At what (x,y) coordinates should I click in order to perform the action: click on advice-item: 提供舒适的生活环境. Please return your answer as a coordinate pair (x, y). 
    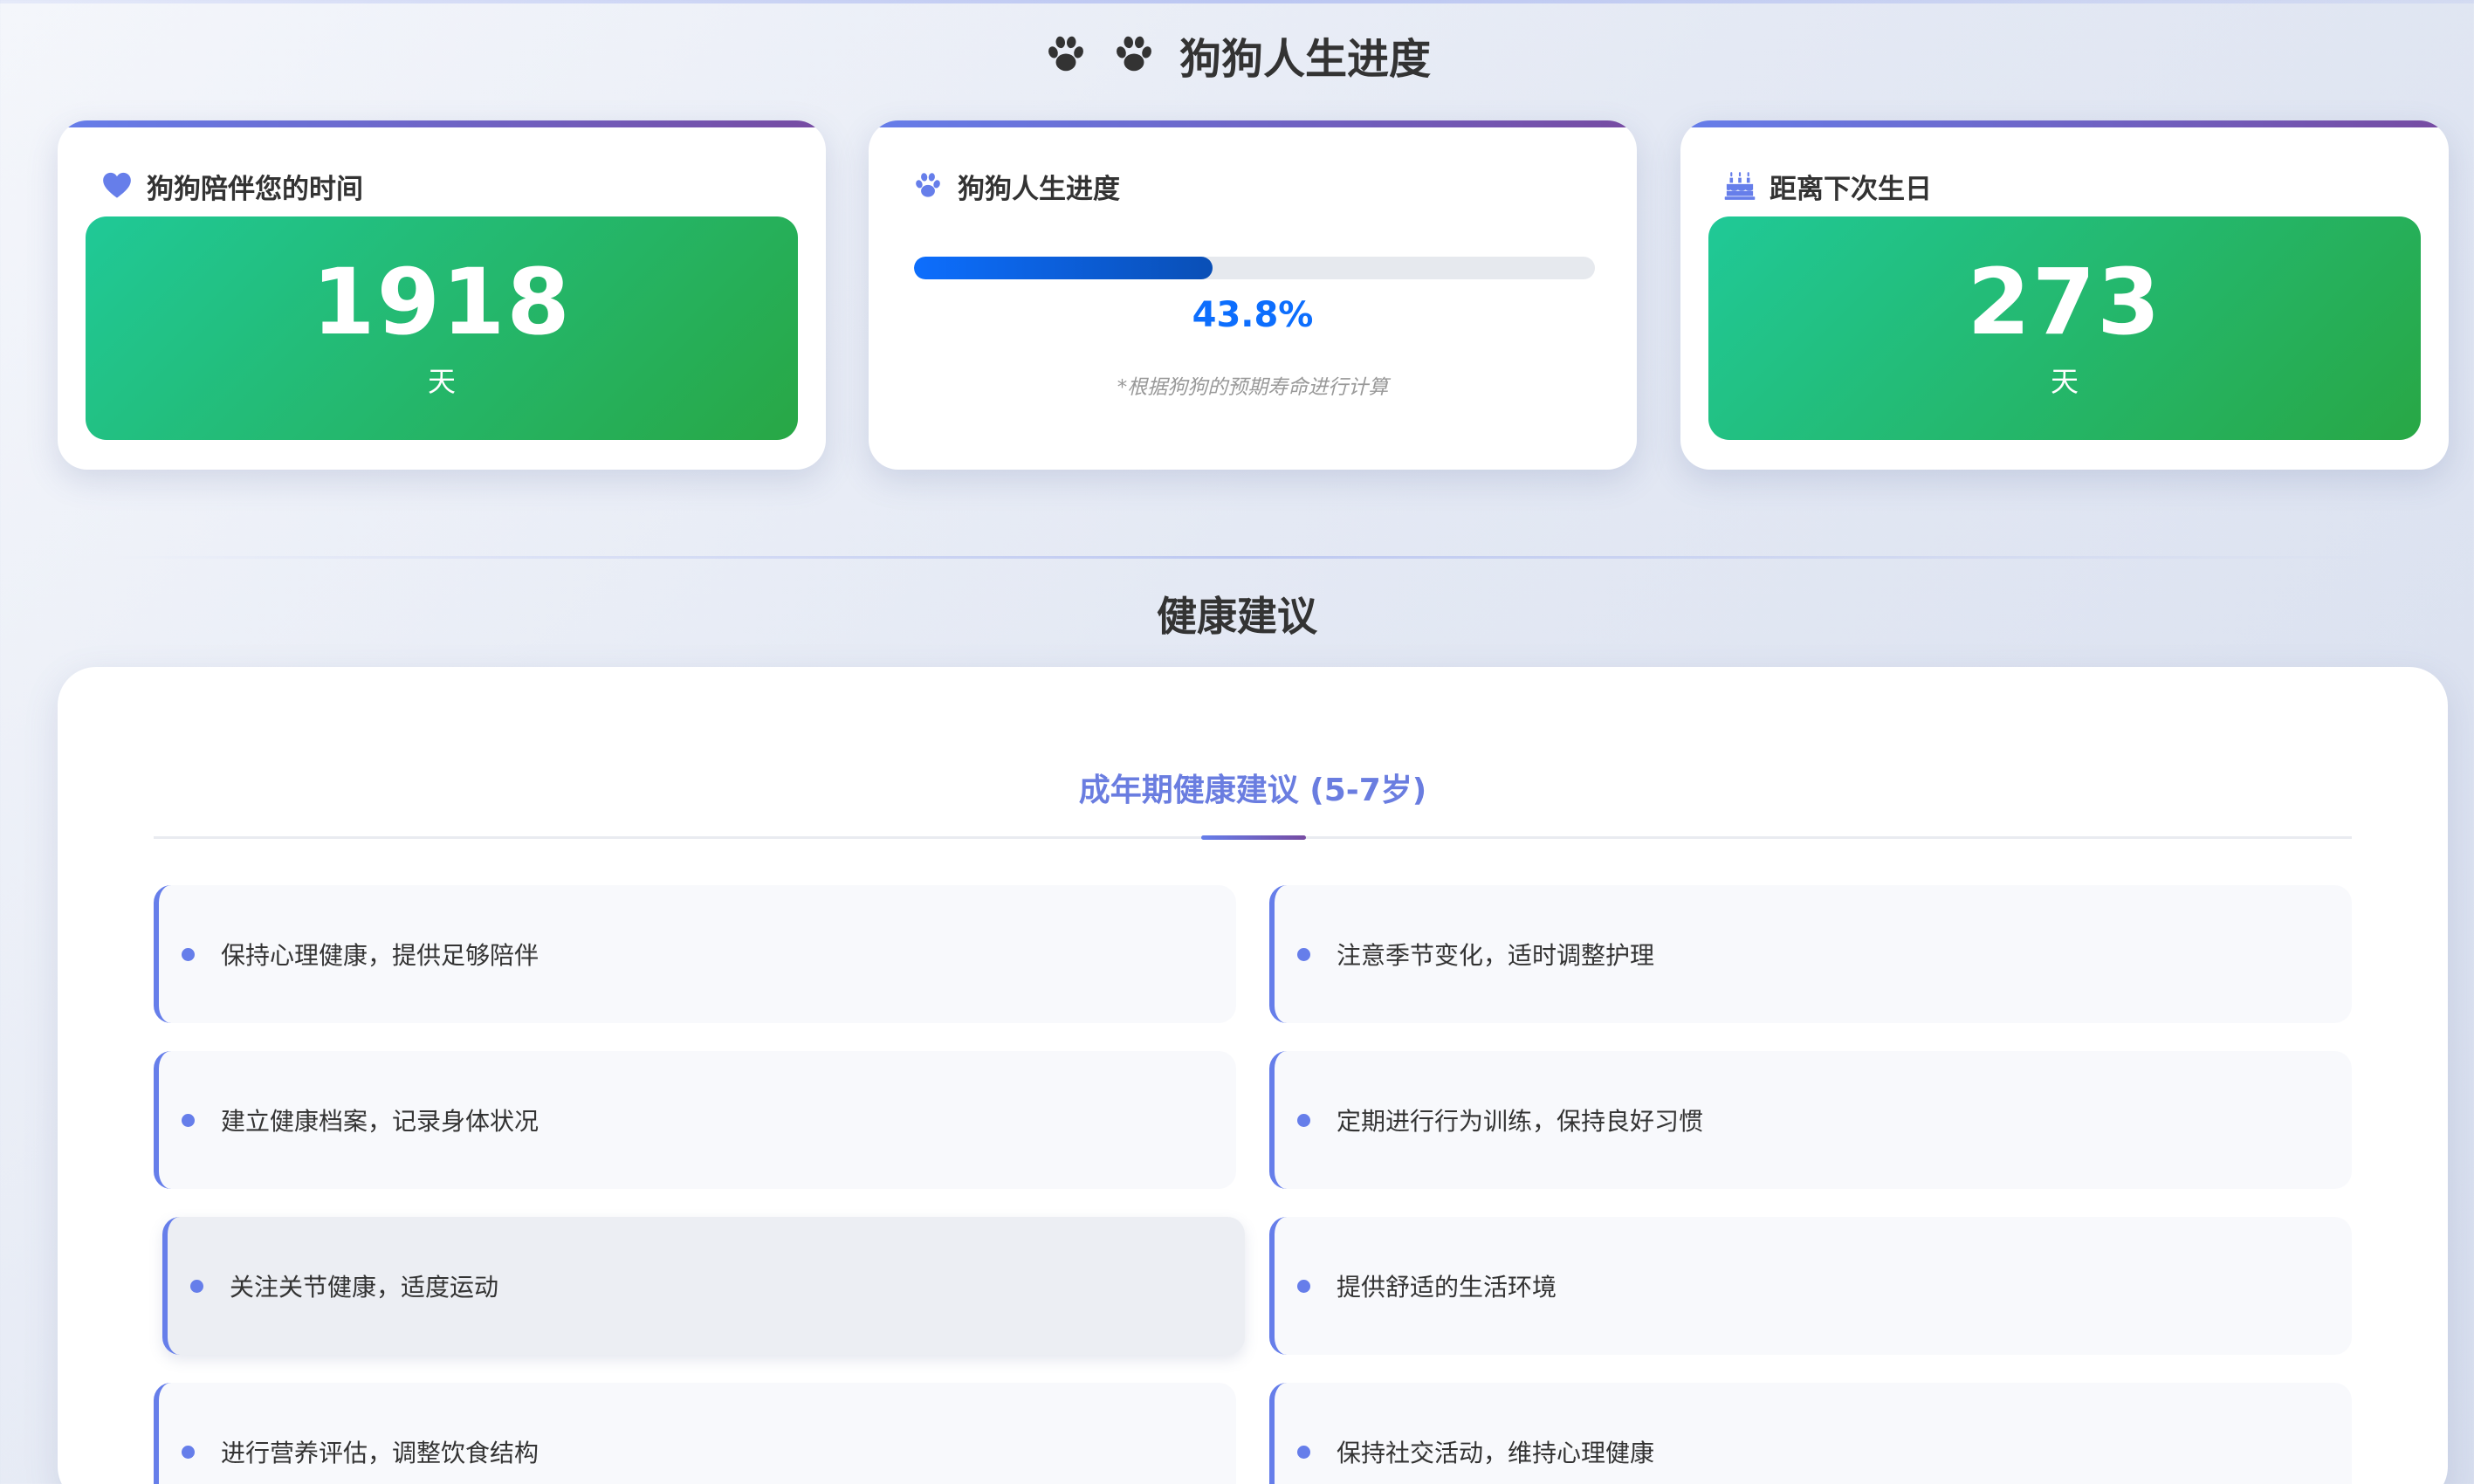
    Looking at the image, I should click on (1810, 1286).